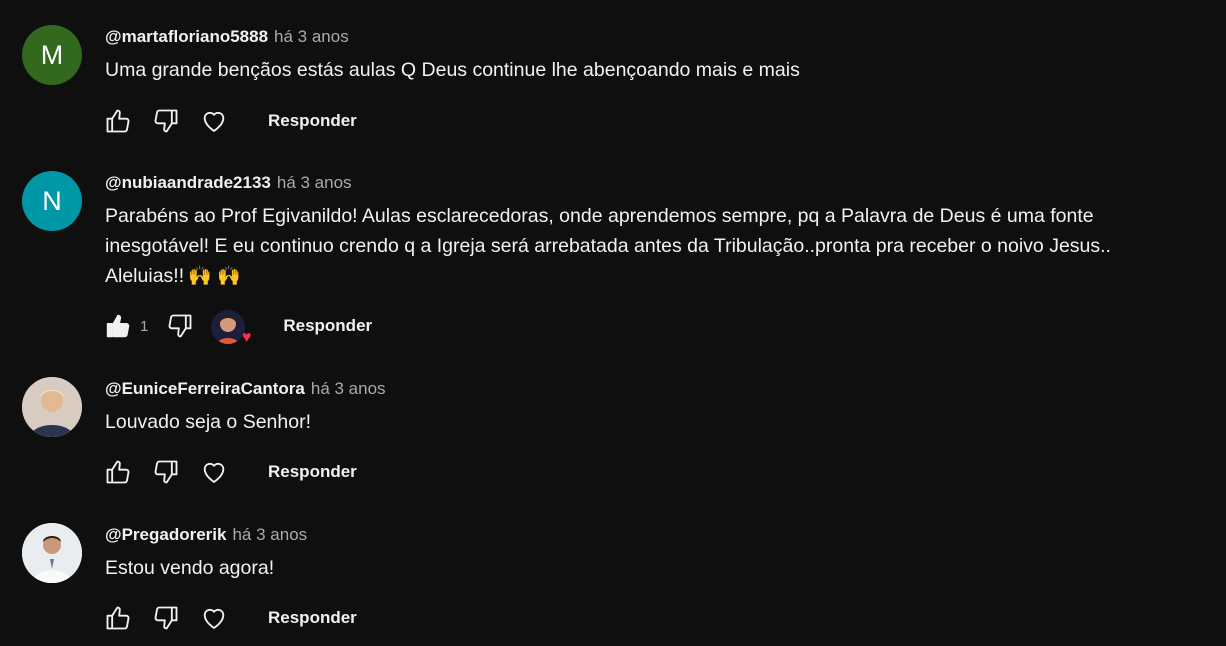 This screenshot has width=1226, height=646. I want to click on avatar-letter: M, so click(52, 54).